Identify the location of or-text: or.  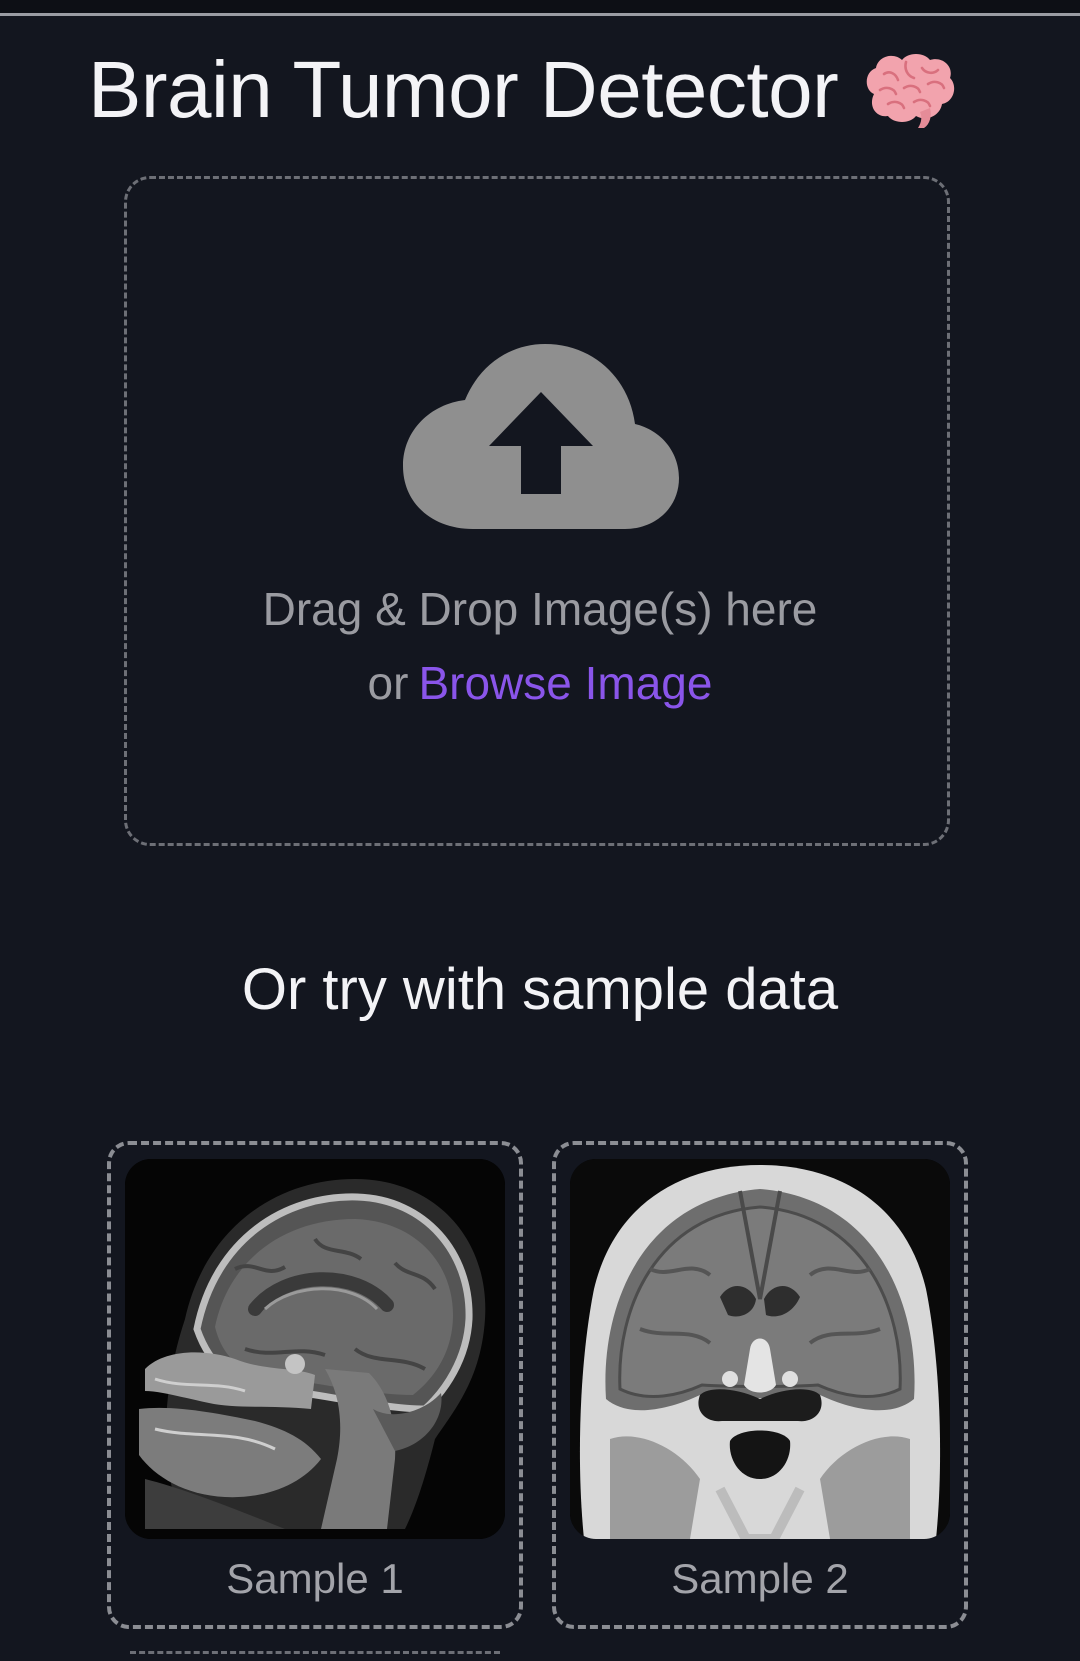
(388, 683).